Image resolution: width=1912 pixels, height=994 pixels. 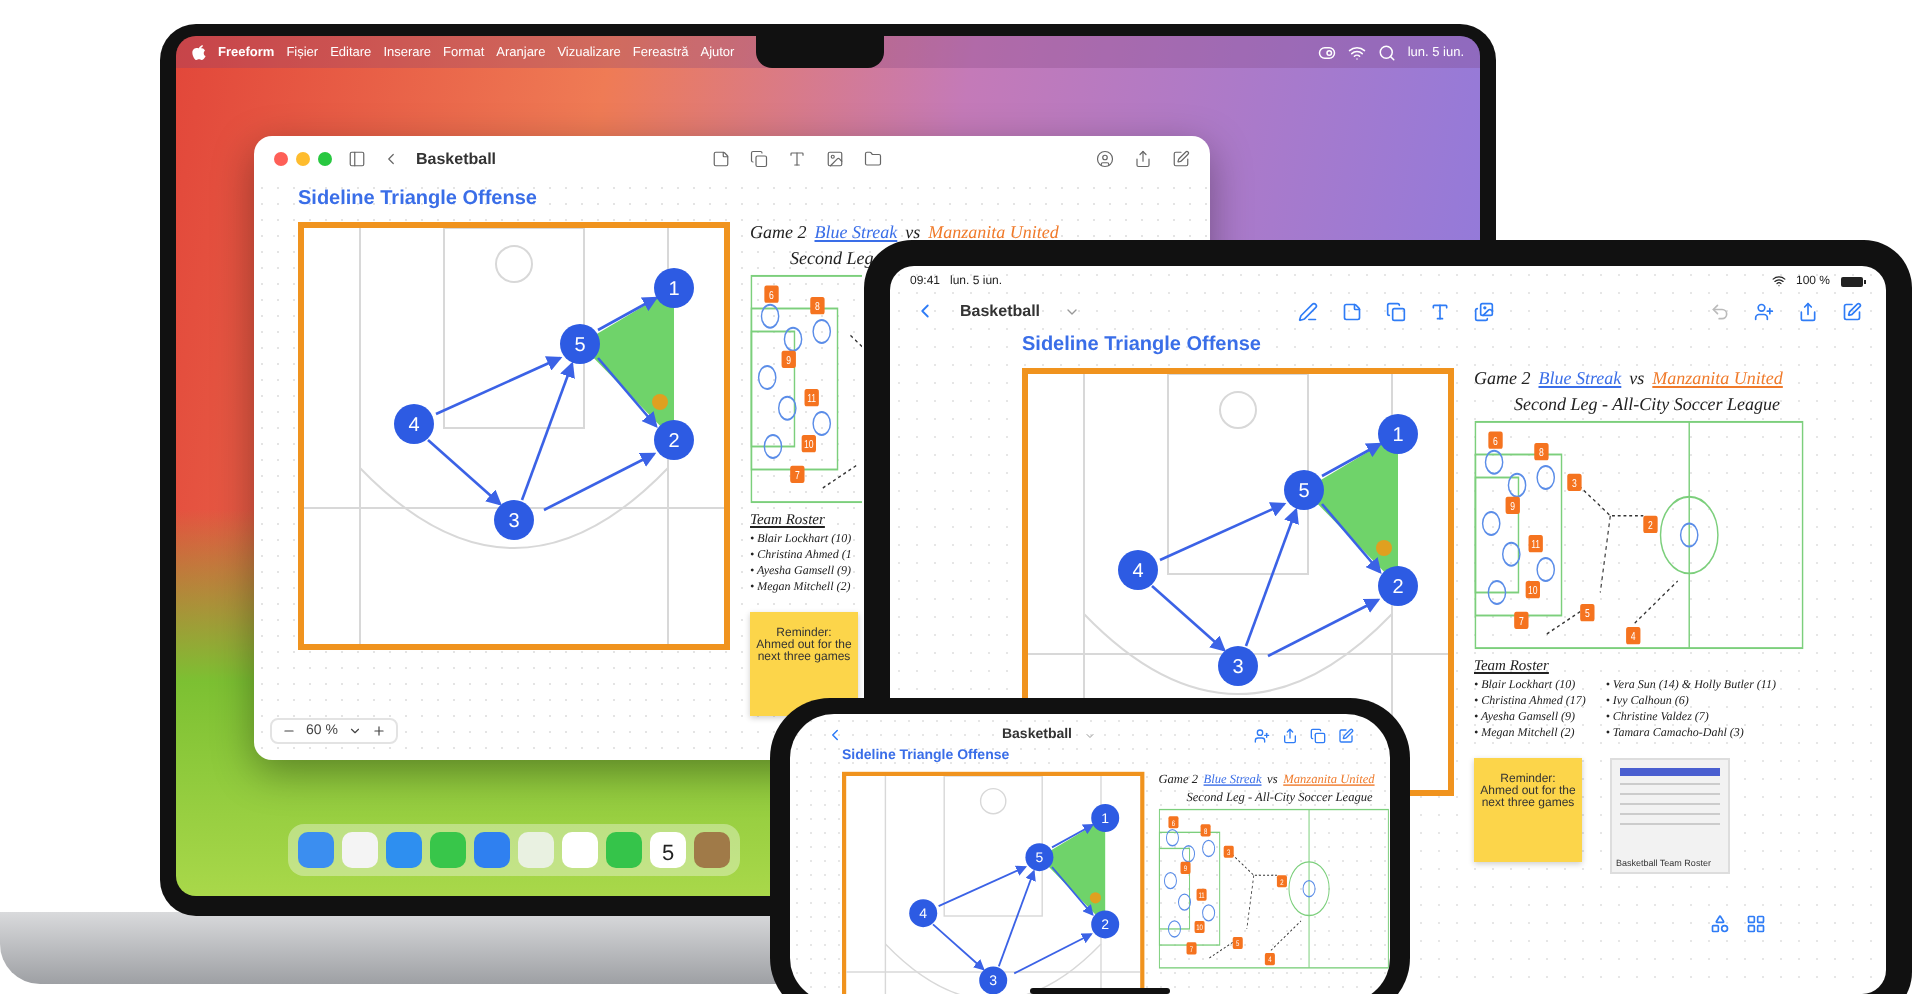 What do you see at coordinates (820, 52) in the screenshot?
I see `camera-notch` at bounding box center [820, 52].